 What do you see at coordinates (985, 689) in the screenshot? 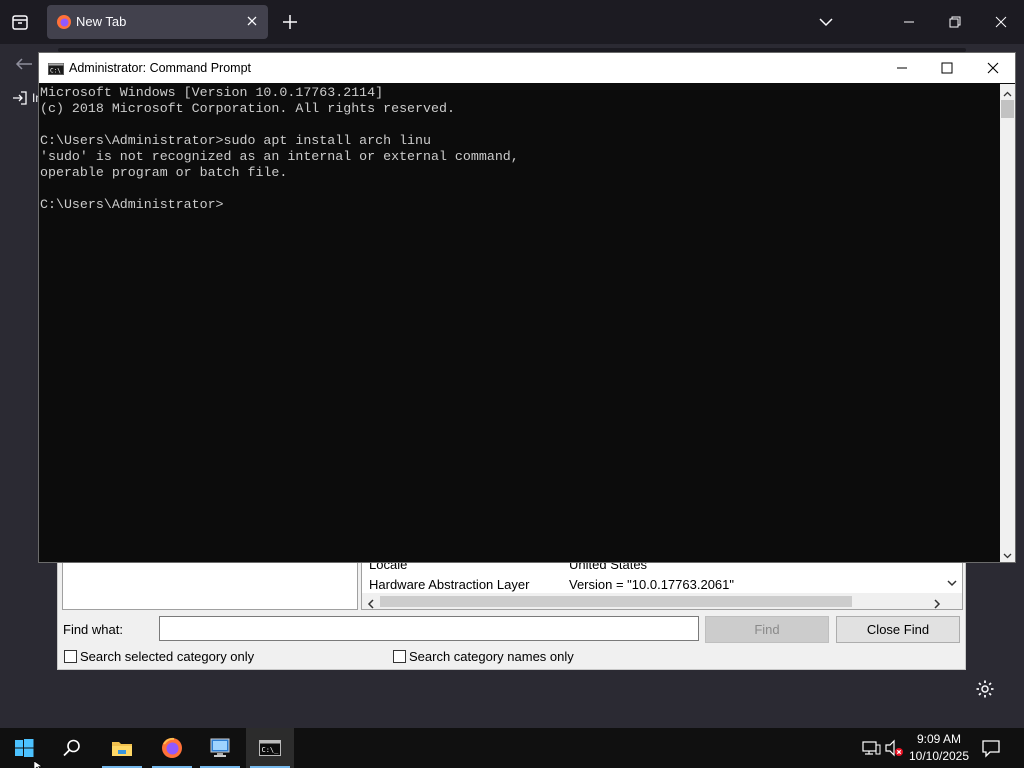
I see `gear-icon` at bounding box center [985, 689].